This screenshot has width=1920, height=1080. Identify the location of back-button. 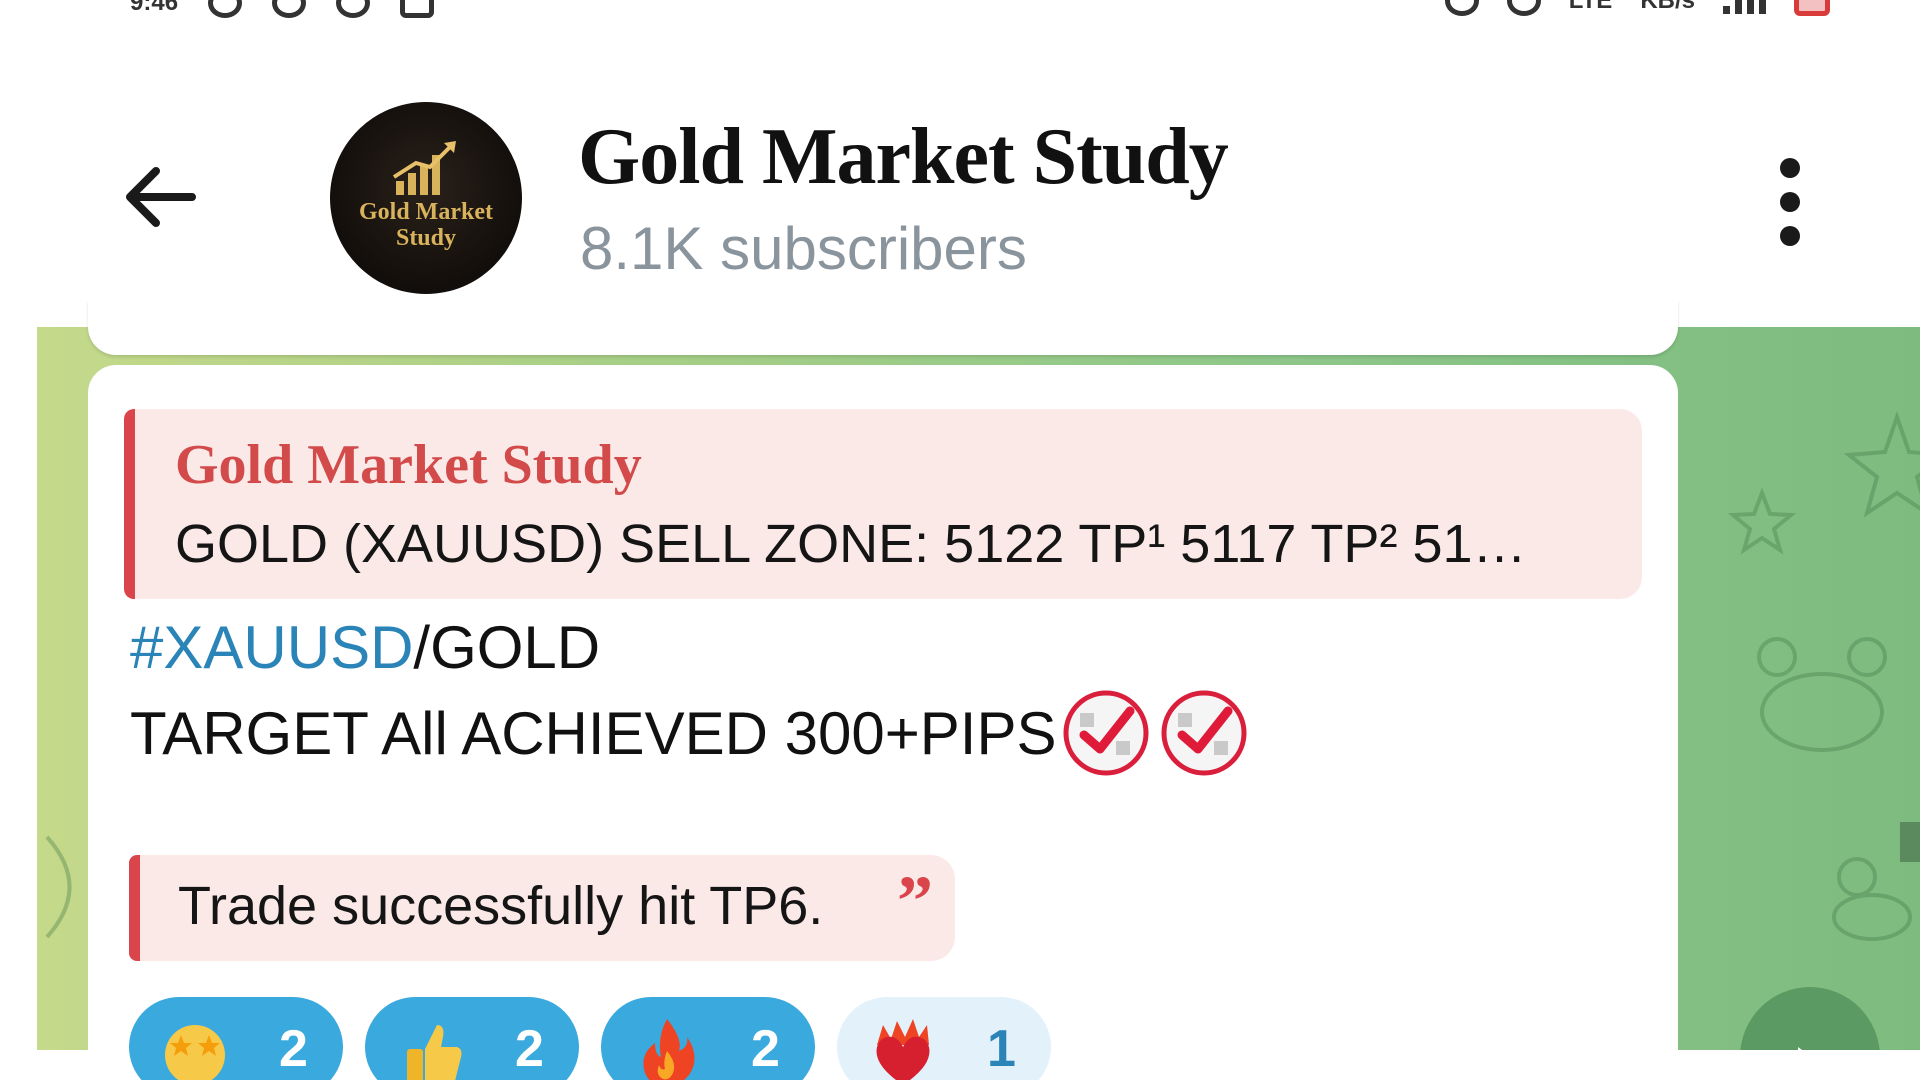
(160, 197).